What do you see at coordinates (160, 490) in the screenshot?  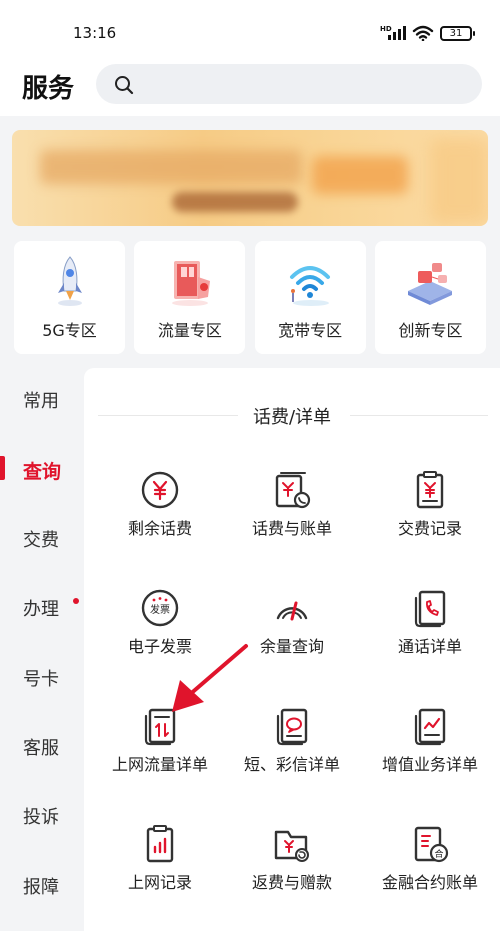 I see `yuan-circle-icon` at bounding box center [160, 490].